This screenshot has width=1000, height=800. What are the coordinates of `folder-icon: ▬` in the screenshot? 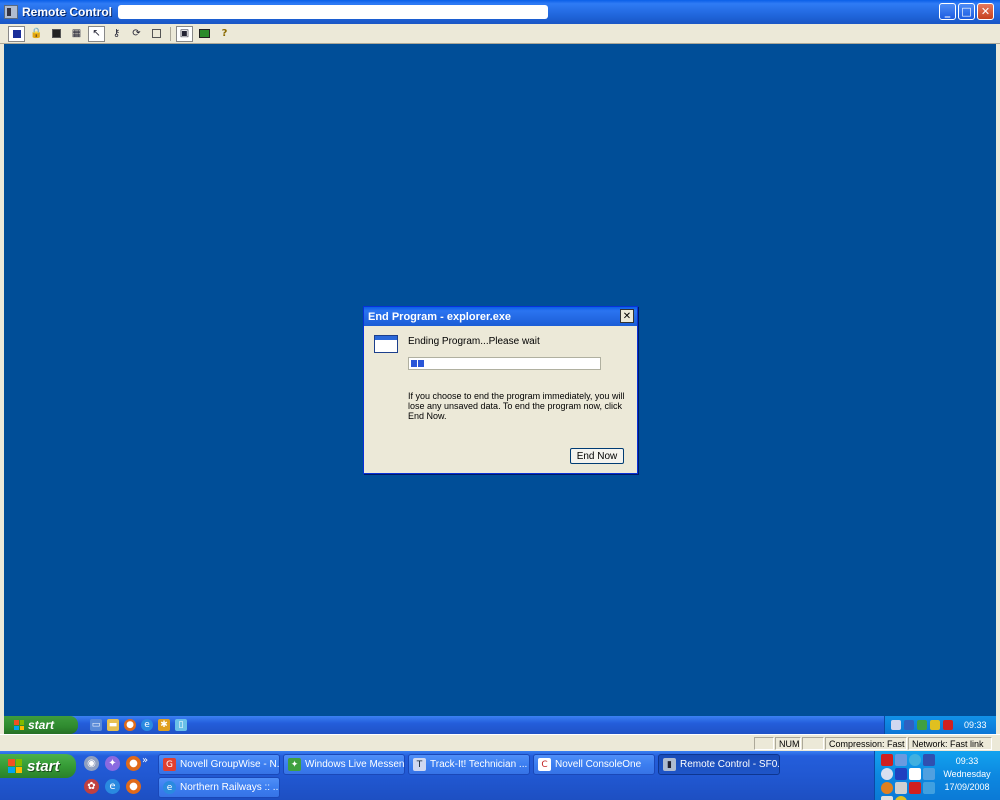 It's located at (113, 725).